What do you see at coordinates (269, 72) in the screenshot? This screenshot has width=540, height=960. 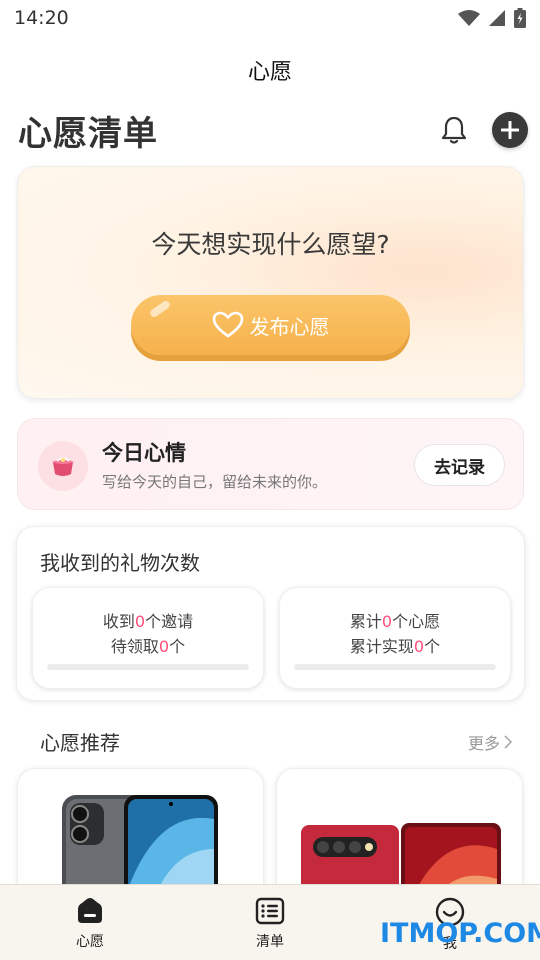 I see `app-title: 心愿` at bounding box center [269, 72].